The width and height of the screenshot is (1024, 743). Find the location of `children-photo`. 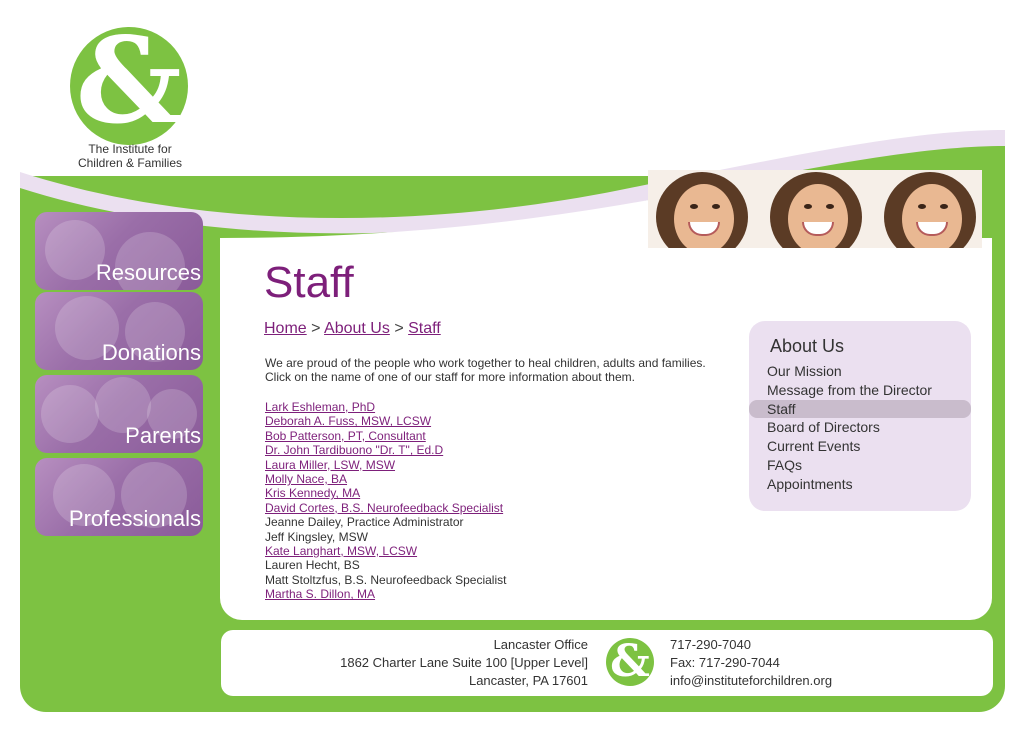

children-photo is located at coordinates (815, 209).